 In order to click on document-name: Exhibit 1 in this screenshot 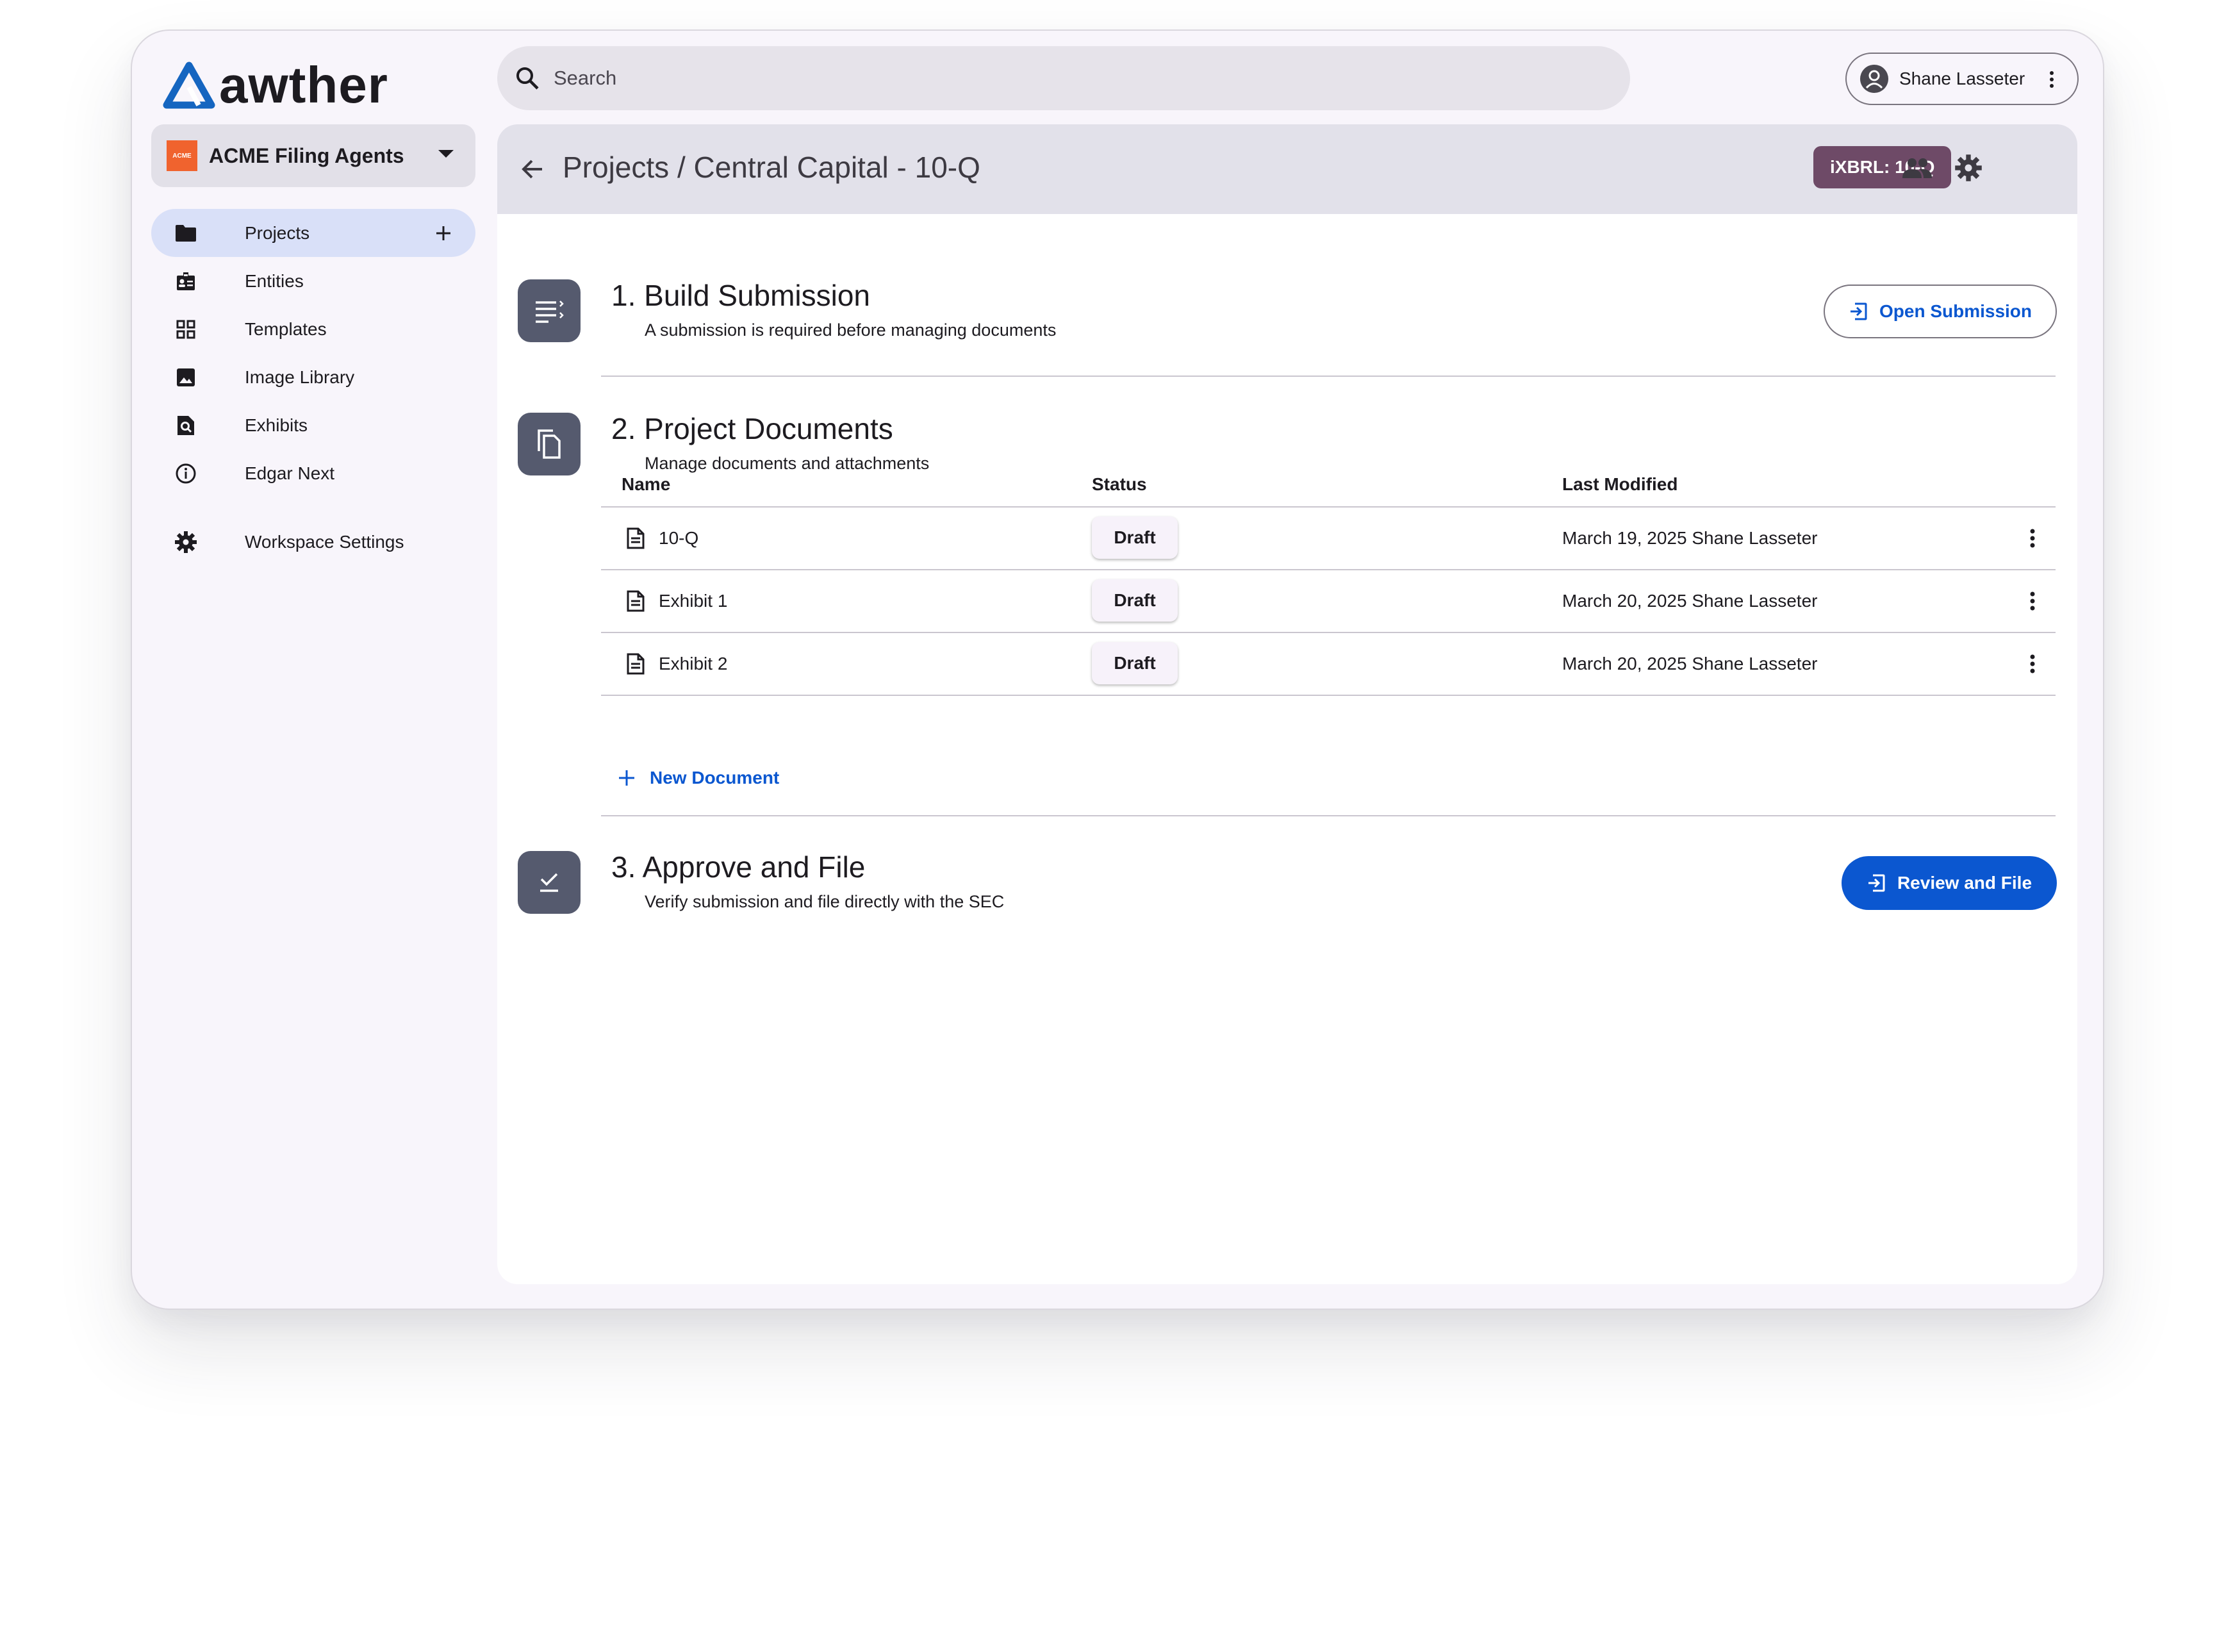, I will do `click(693, 601)`.